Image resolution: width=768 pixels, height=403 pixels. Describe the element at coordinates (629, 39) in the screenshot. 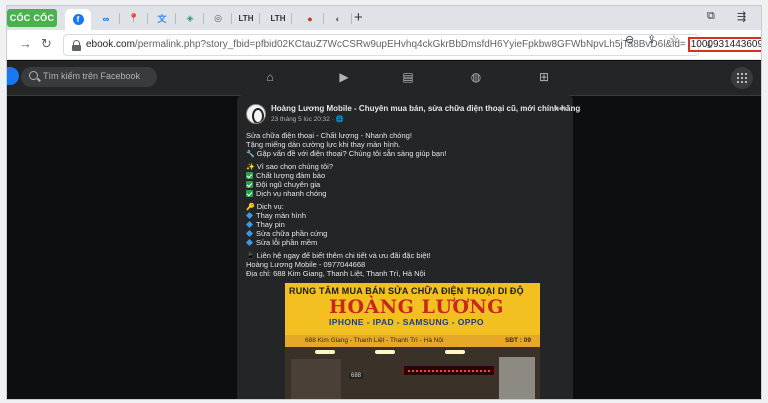

I see `zoom-icon: ⊖` at that location.